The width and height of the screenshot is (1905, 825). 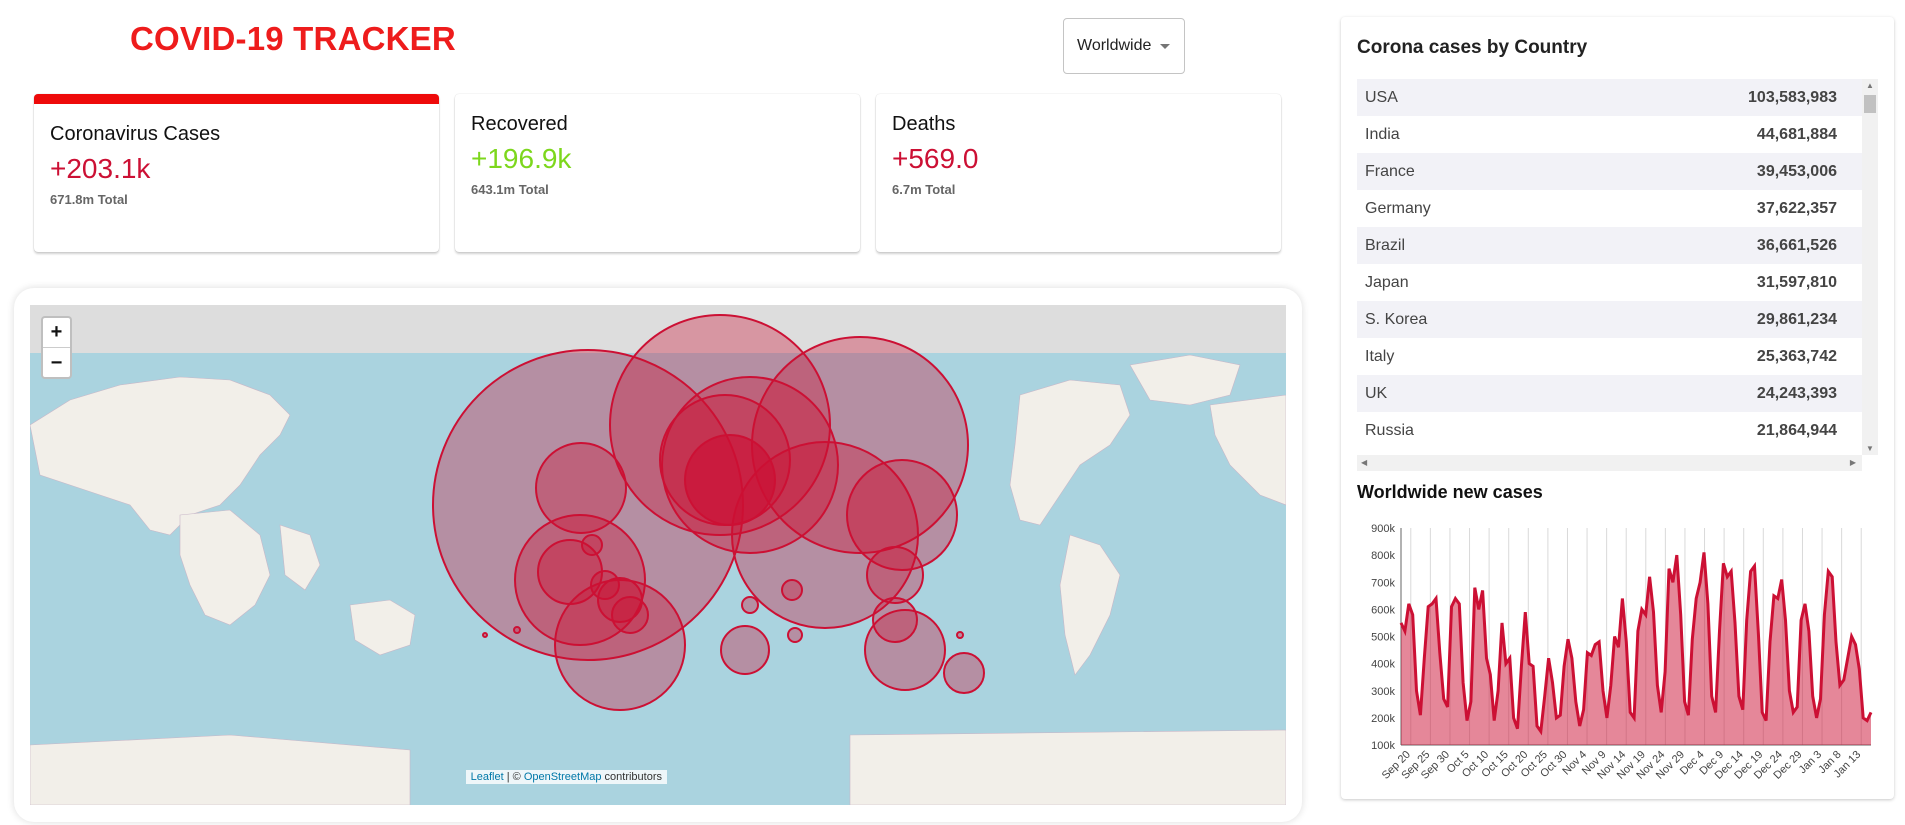 I want to click on circle-madagascar, so click(x=964, y=673).